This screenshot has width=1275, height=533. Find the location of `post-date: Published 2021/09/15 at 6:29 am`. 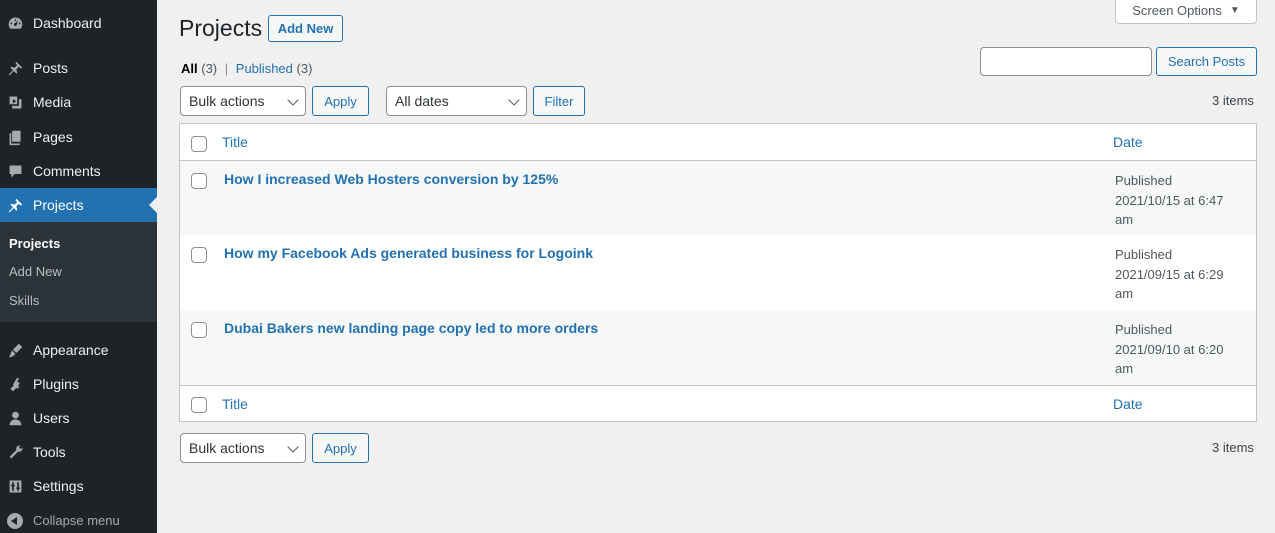

post-date: Published 2021/09/15 at 6:29 am is located at coordinates (1185, 274).